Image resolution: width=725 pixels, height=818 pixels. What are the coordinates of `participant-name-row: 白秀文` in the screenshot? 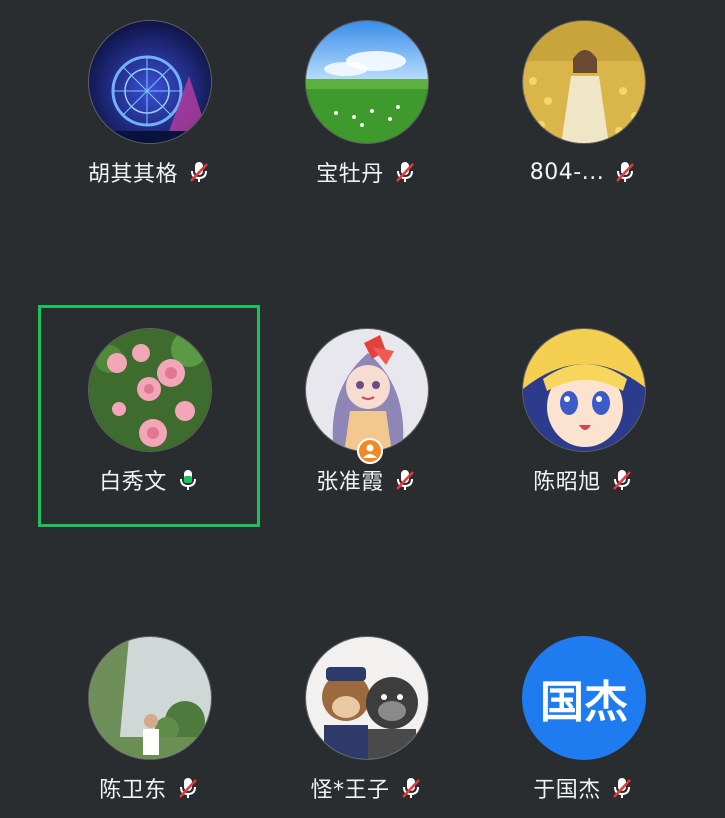 It's located at (150, 480).